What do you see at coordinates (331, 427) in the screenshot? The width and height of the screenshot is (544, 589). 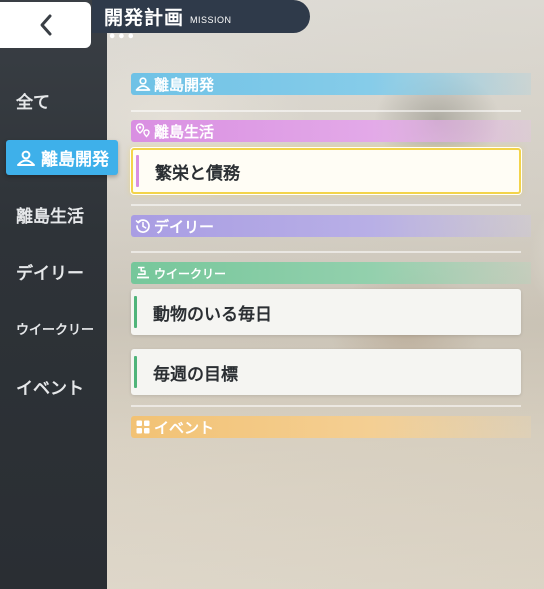 I see `section-header-event: イベント` at bounding box center [331, 427].